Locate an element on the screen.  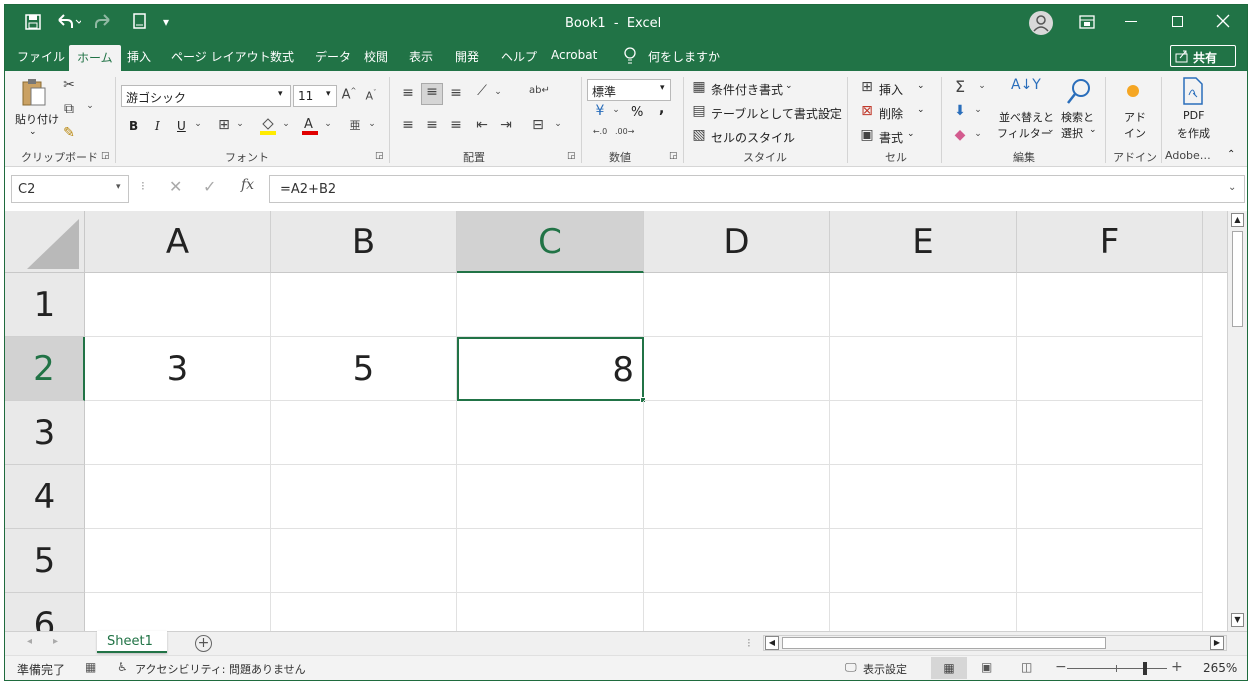
cell-a6 is located at coordinates (178, 612).